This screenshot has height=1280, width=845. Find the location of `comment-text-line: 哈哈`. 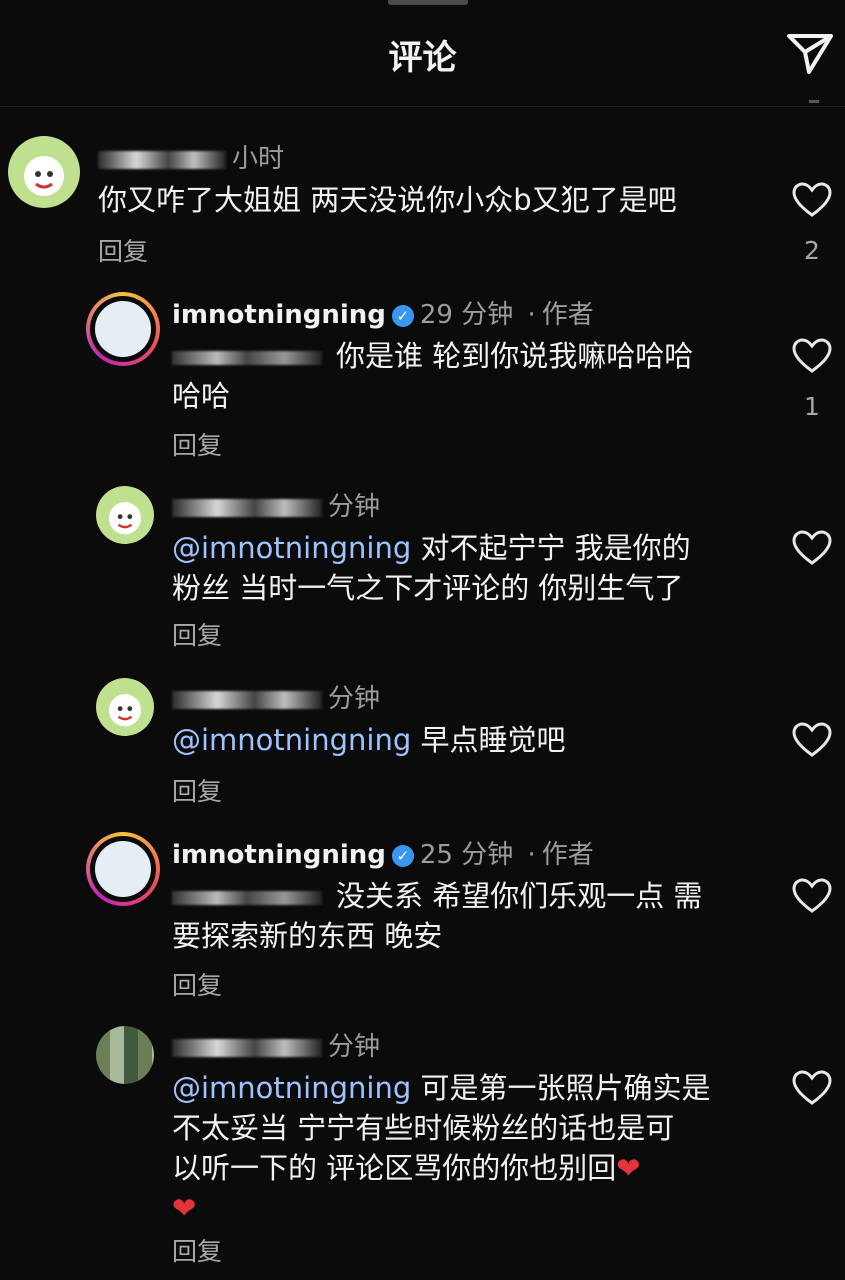

comment-text-line: 哈哈 is located at coordinates (201, 396).